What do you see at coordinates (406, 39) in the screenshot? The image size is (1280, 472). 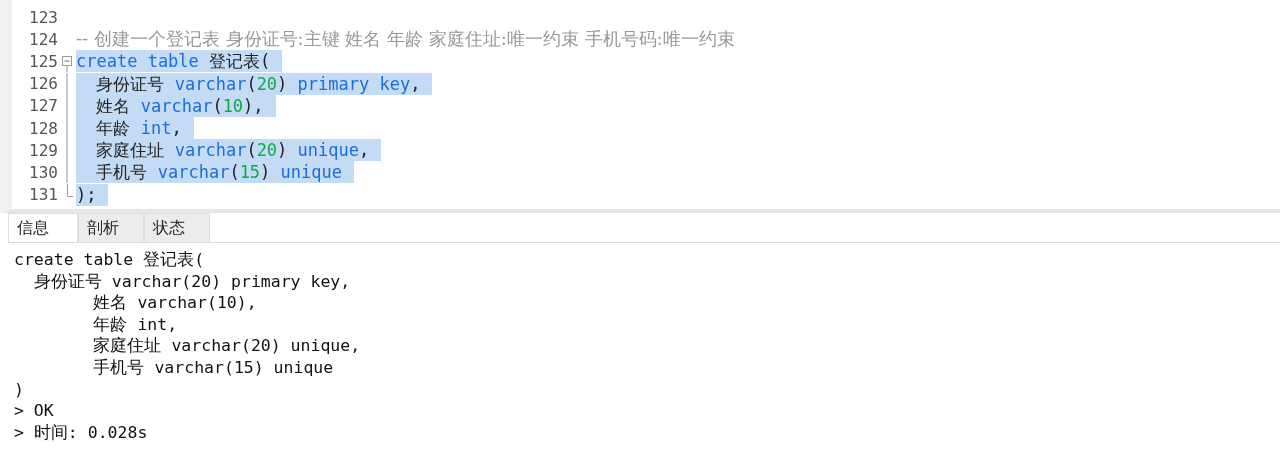 I see `code-comment: -- 创建一个登记表 身份证号:主键 姓名 年龄 家庭住址:唯一约束 手机号码:唯一约束` at bounding box center [406, 39].